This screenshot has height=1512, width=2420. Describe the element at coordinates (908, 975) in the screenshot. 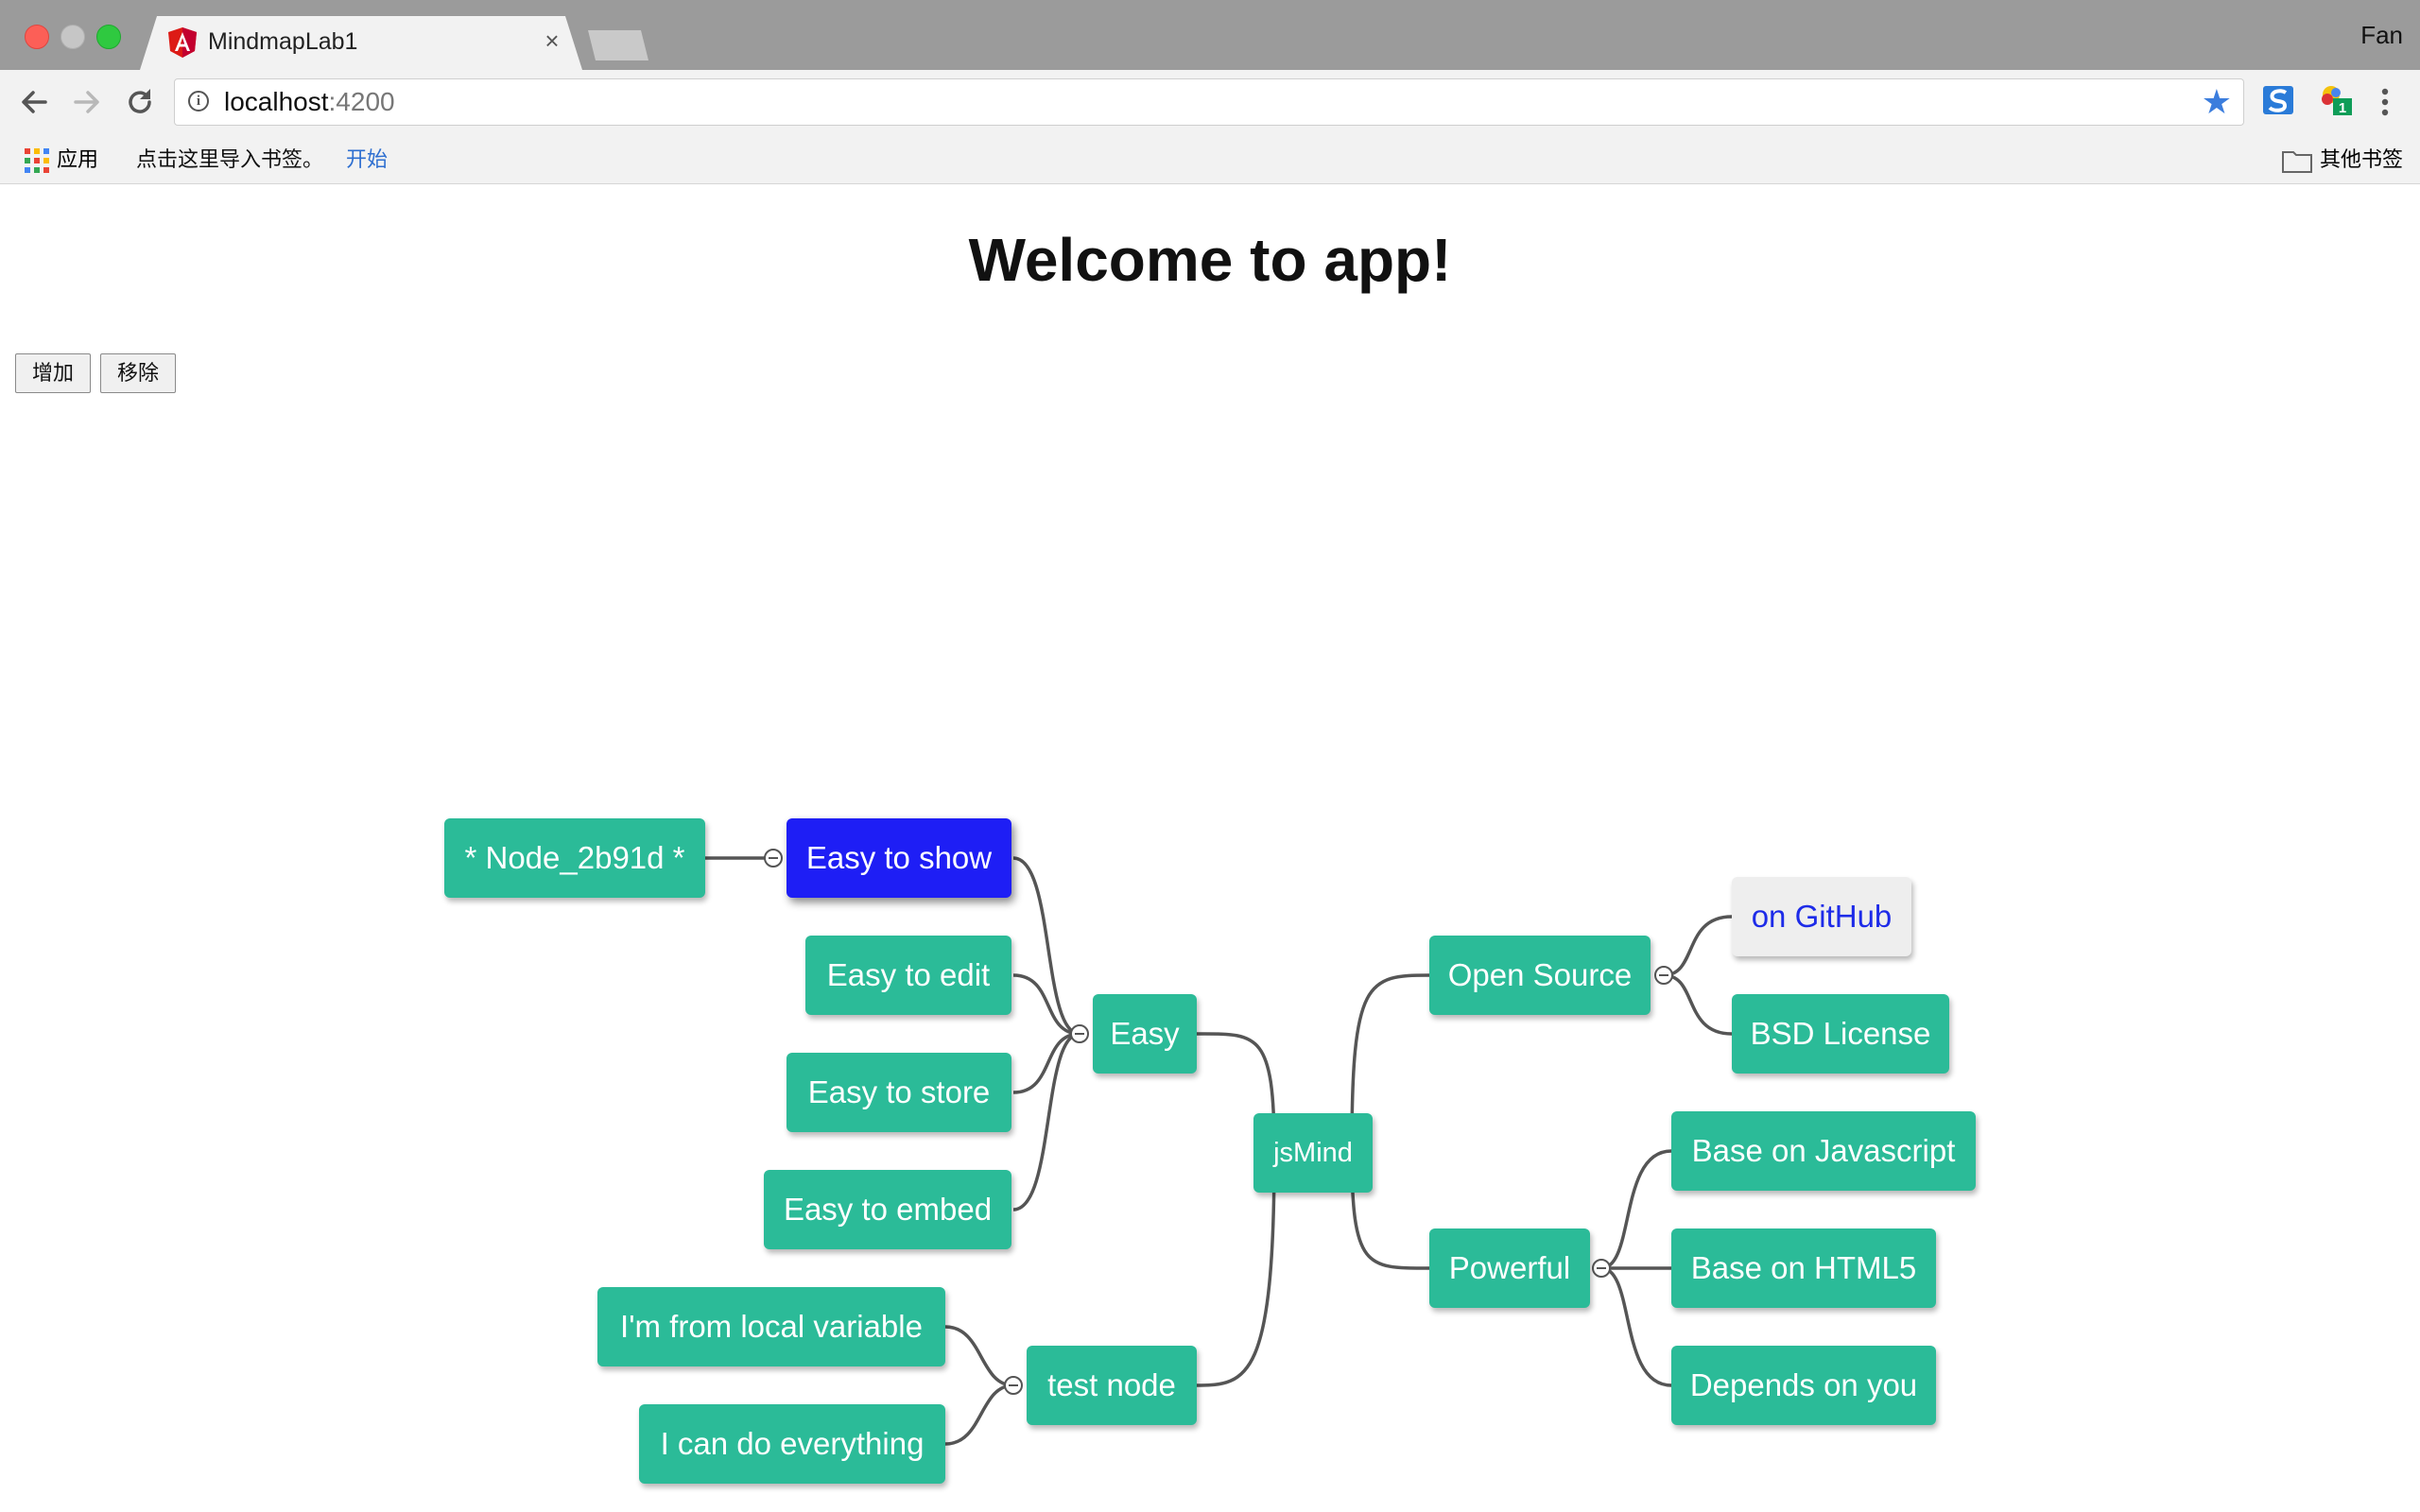

I see `mindmap-node-easy-to-edit: Easy to edit` at that location.